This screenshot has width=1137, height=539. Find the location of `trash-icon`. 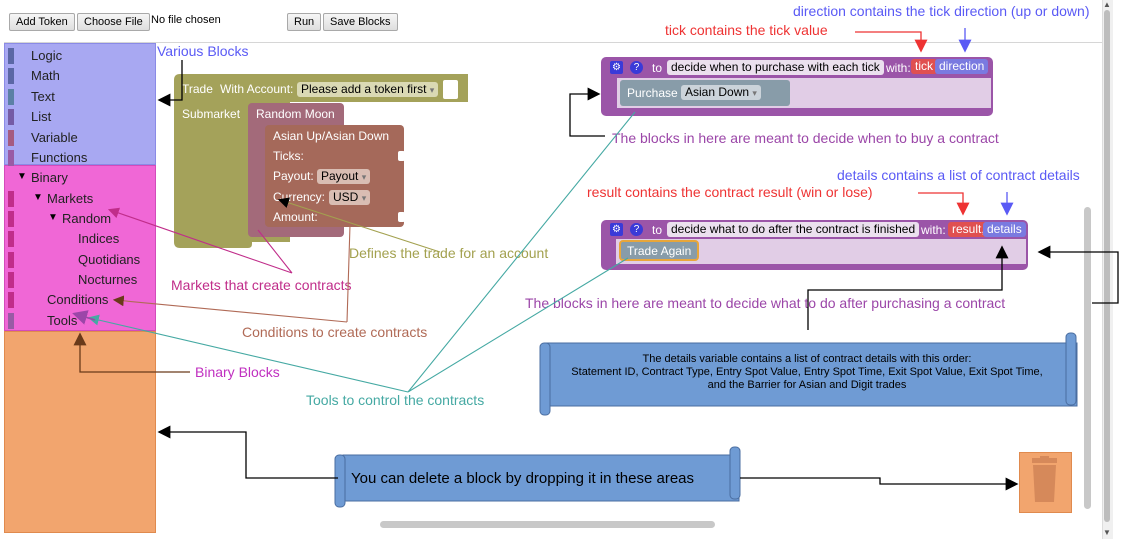

trash-icon is located at coordinates (1044, 480).